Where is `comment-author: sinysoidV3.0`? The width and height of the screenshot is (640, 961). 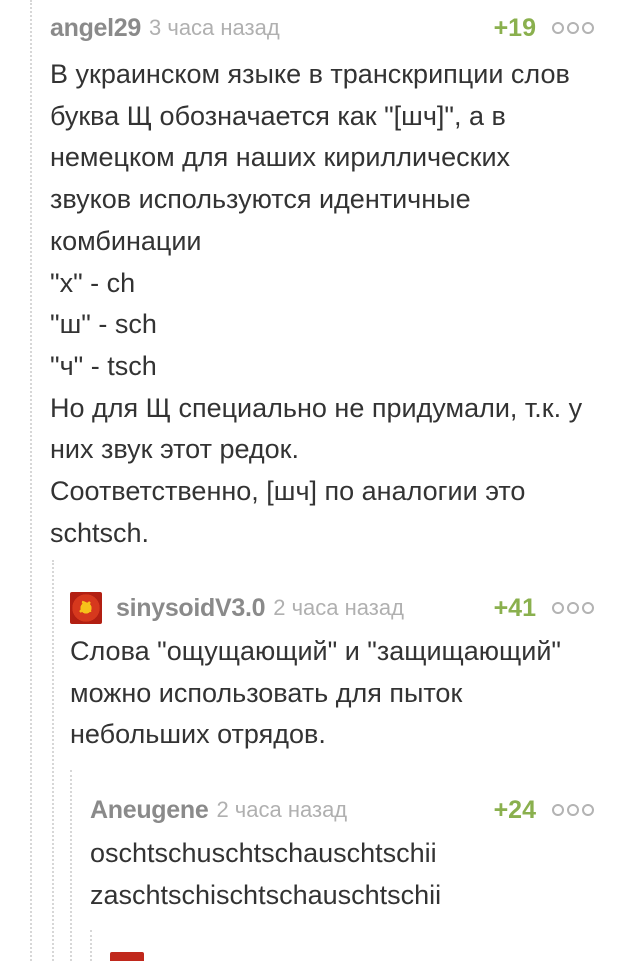 comment-author: sinysoidV3.0 is located at coordinates (191, 608).